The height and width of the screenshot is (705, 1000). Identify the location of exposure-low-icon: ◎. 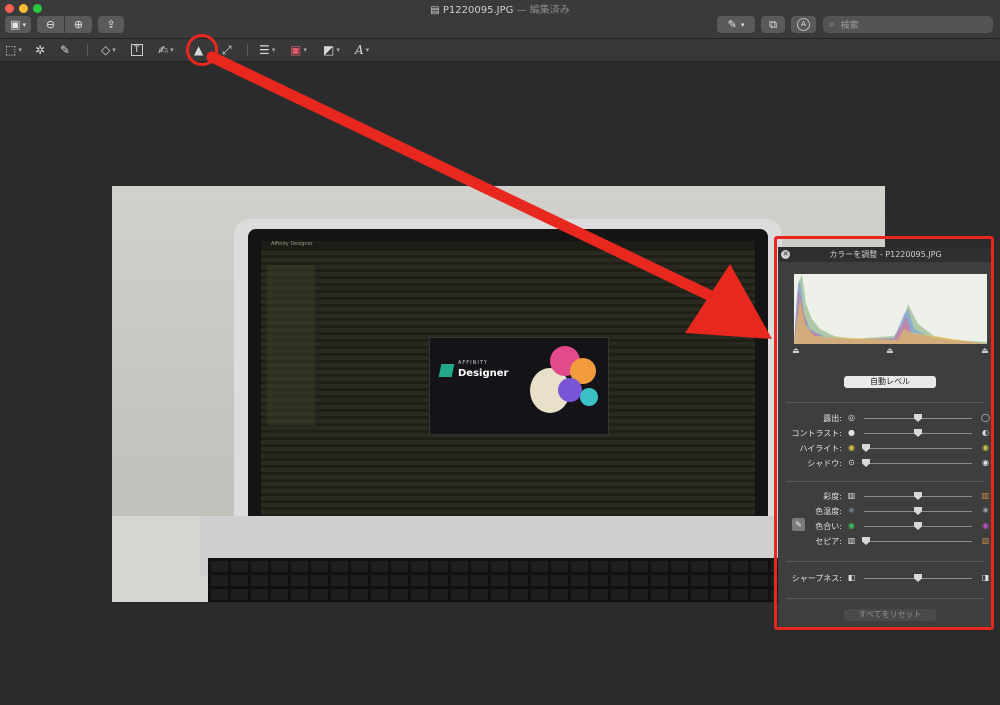
(851, 417).